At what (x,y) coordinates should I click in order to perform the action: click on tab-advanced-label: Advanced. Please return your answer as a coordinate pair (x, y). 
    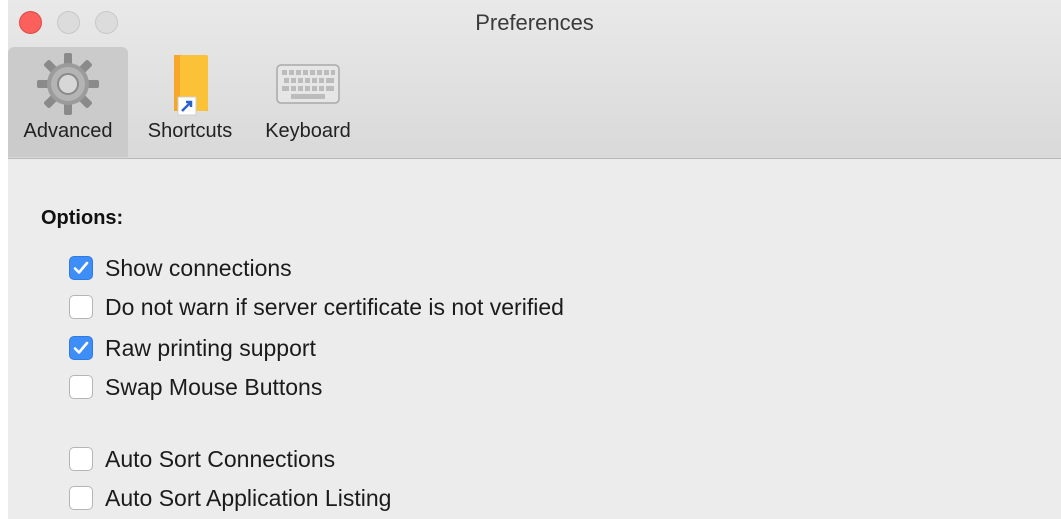
    Looking at the image, I should click on (68, 131).